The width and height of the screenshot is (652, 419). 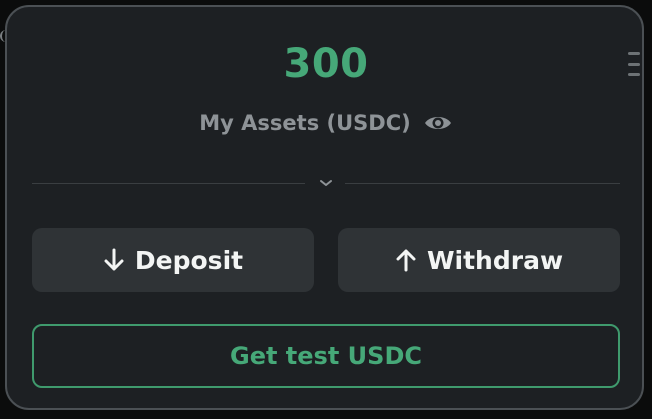 What do you see at coordinates (482, 183) in the screenshot?
I see `divider-right` at bounding box center [482, 183].